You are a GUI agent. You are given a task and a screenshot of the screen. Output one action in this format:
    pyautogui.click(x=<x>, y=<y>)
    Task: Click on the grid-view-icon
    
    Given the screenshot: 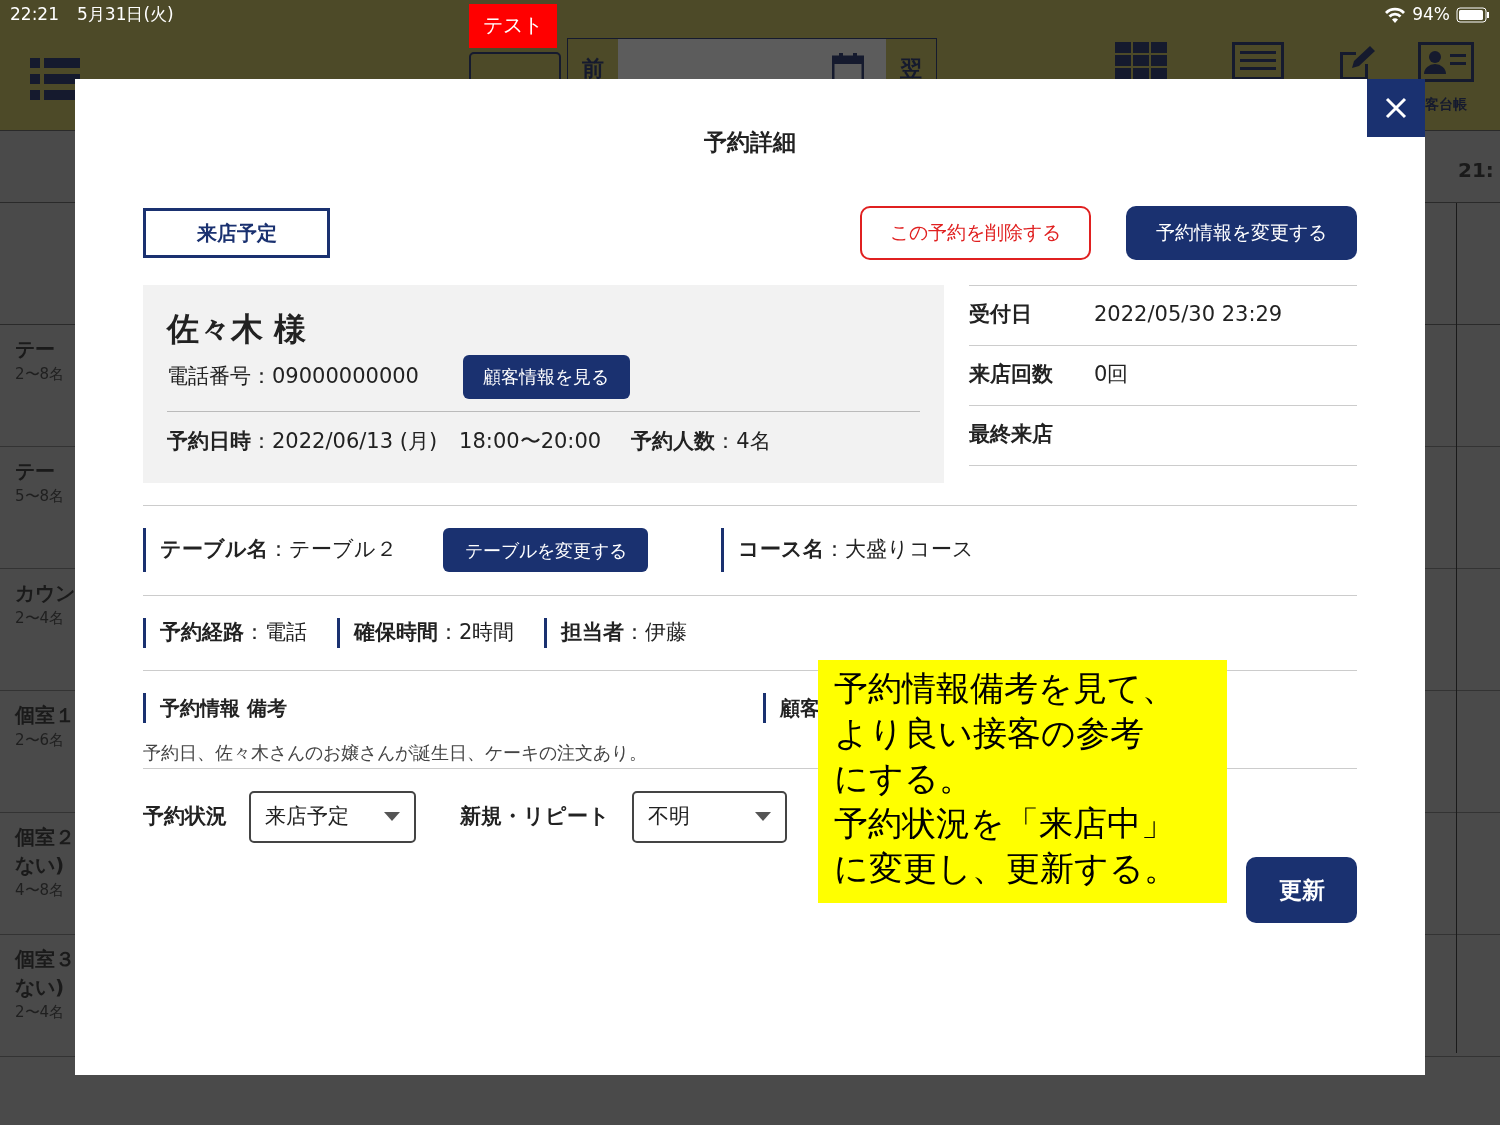 What is the action you would take?
    pyautogui.click(x=1141, y=61)
    